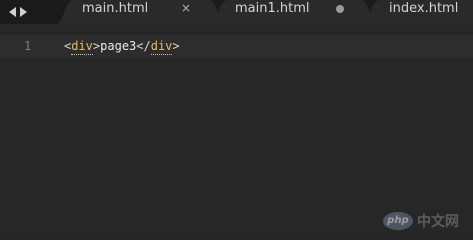  Describe the element at coordinates (161, 47) in the screenshot. I see `close-tag-name: div` at that location.